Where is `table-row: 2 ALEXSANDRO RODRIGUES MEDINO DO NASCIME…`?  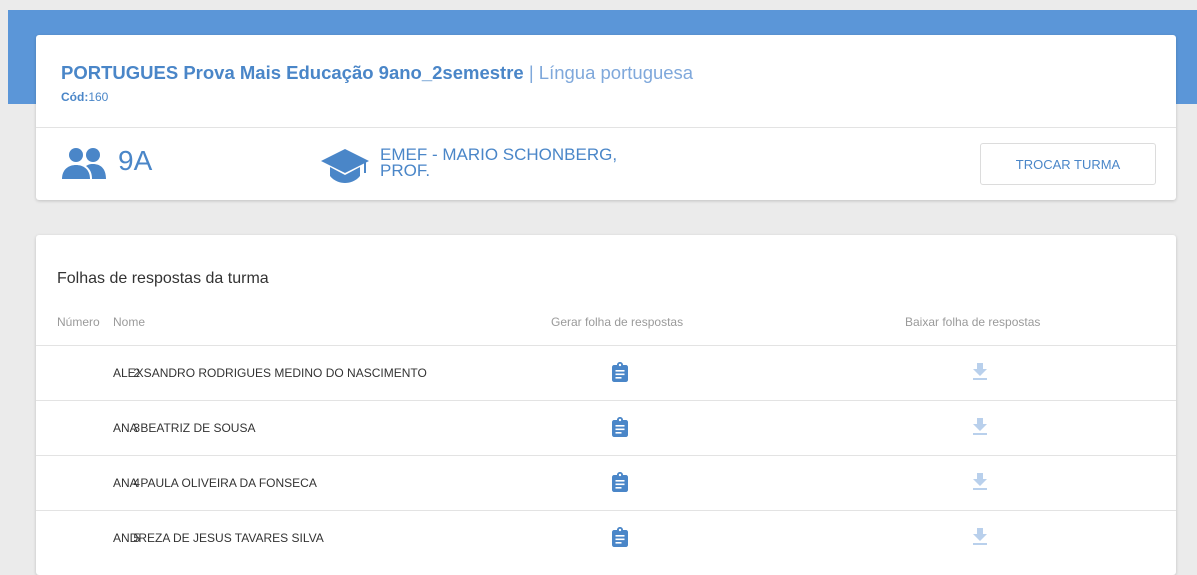
table-row: 2 ALEXSANDRO RODRIGUES MEDINO DO NASCIME… is located at coordinates (606, 373).